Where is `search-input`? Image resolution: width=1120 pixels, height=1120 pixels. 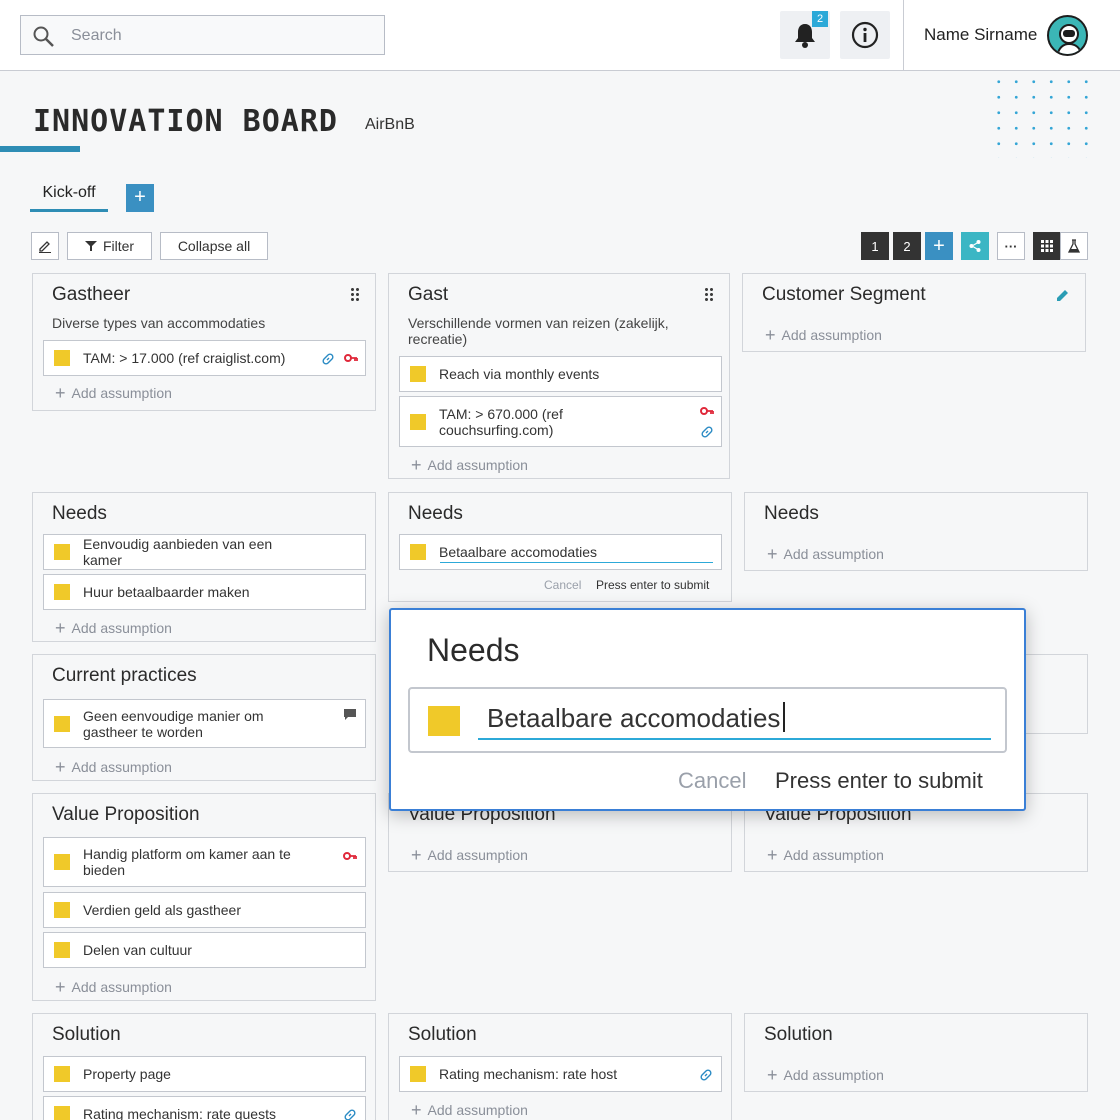
search-input is located at coordinates (221, 36).